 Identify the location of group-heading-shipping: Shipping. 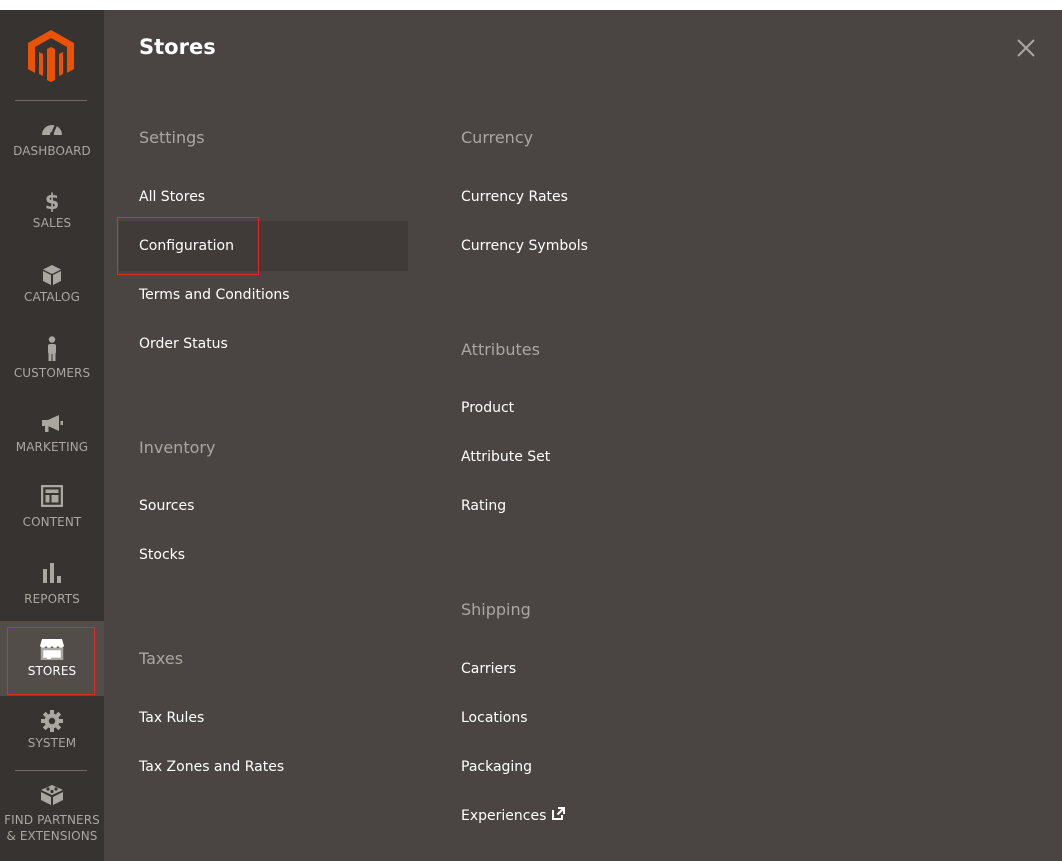
(496, 609).